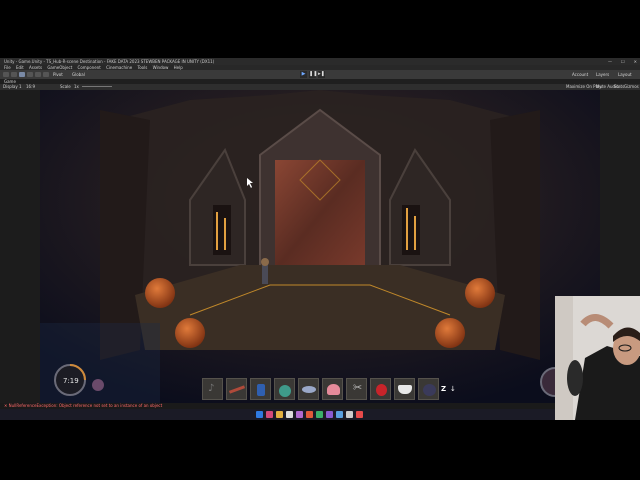  Describe the element at coordinates (222, 230) in the screenshot. I see `left-niche-alcove` at that location.